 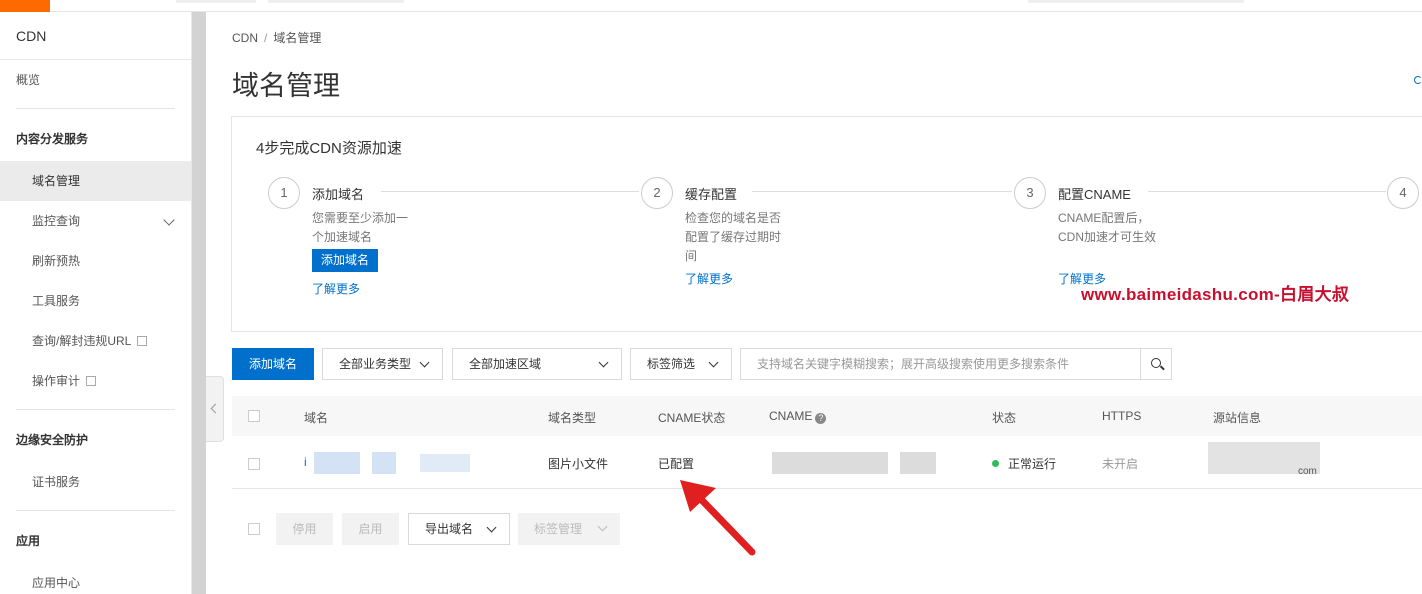 What do you see at coordinates (791, 416) in the screenshot?
I see `column-header-label: CNAME` at bounding box center [791, 416].